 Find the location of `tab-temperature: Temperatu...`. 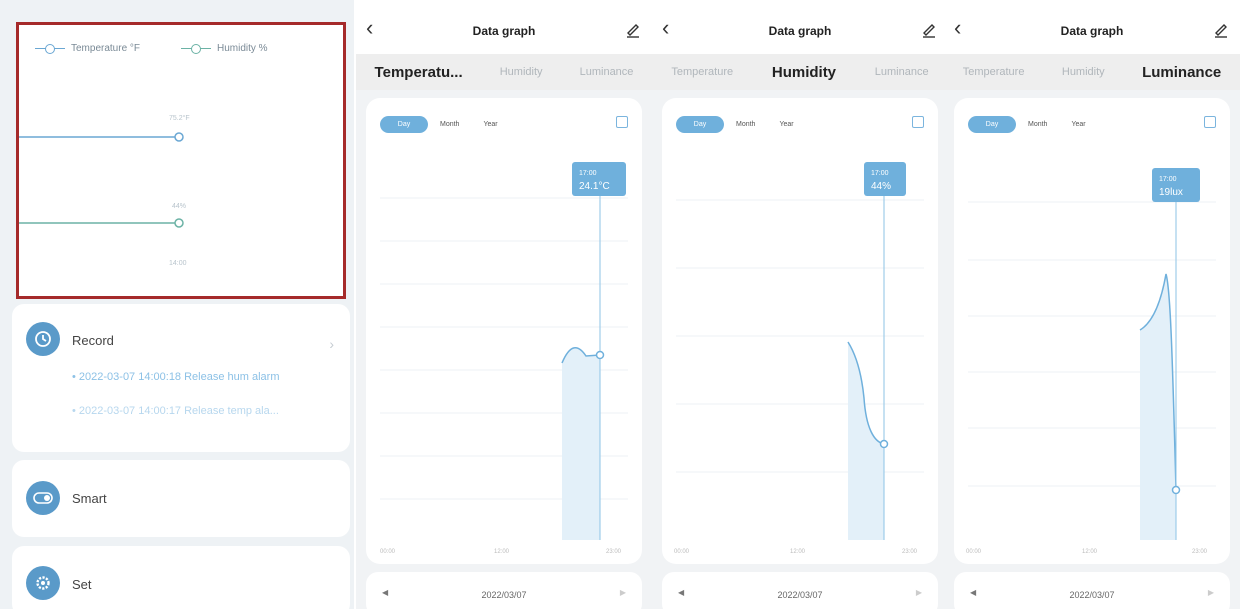

tab-temperature: Temperatu... is located at coordinates (419, 72).